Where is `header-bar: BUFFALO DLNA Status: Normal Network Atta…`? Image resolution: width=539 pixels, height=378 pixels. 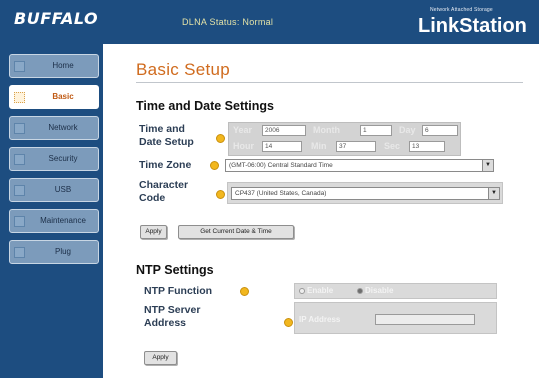 header-bar: BUFFALO DLNA Status: Normal Network Atta… is located at coordinates (269, 22).